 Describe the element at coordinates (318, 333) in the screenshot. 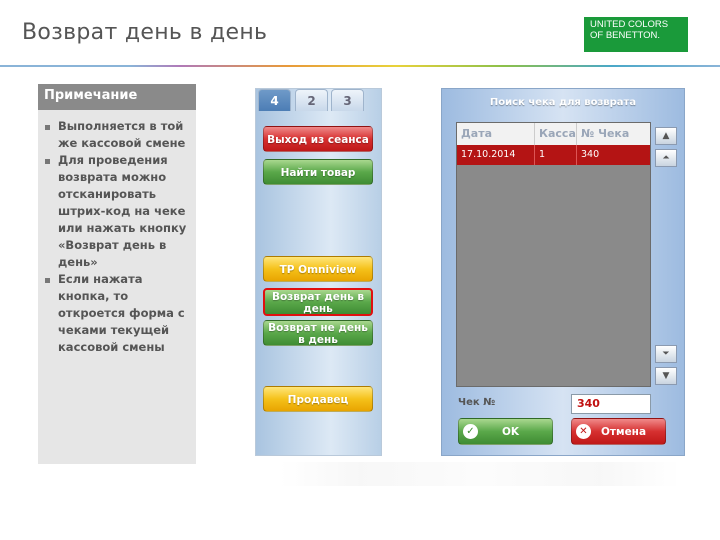

I see `return-not-same-day-button: Возврат не день в день` at that location.